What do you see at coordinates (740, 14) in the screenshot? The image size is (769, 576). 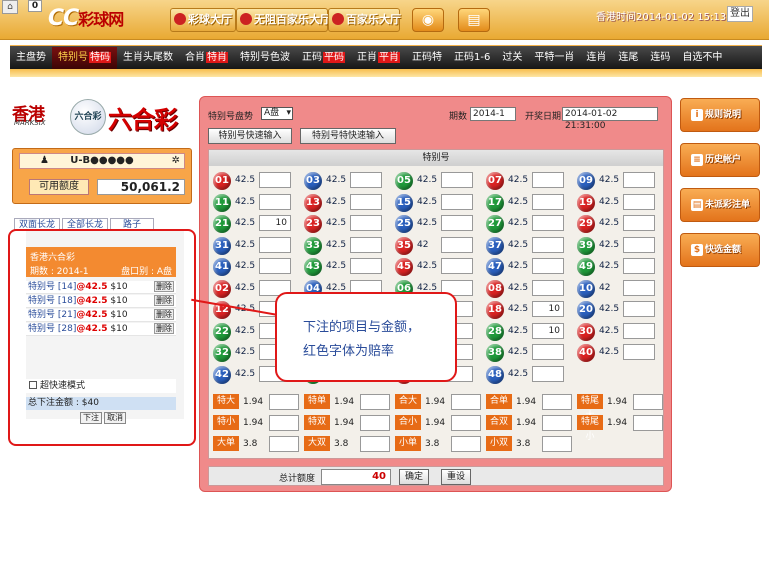 I see `logout-button: 登出` at bounding box center [740, 14].